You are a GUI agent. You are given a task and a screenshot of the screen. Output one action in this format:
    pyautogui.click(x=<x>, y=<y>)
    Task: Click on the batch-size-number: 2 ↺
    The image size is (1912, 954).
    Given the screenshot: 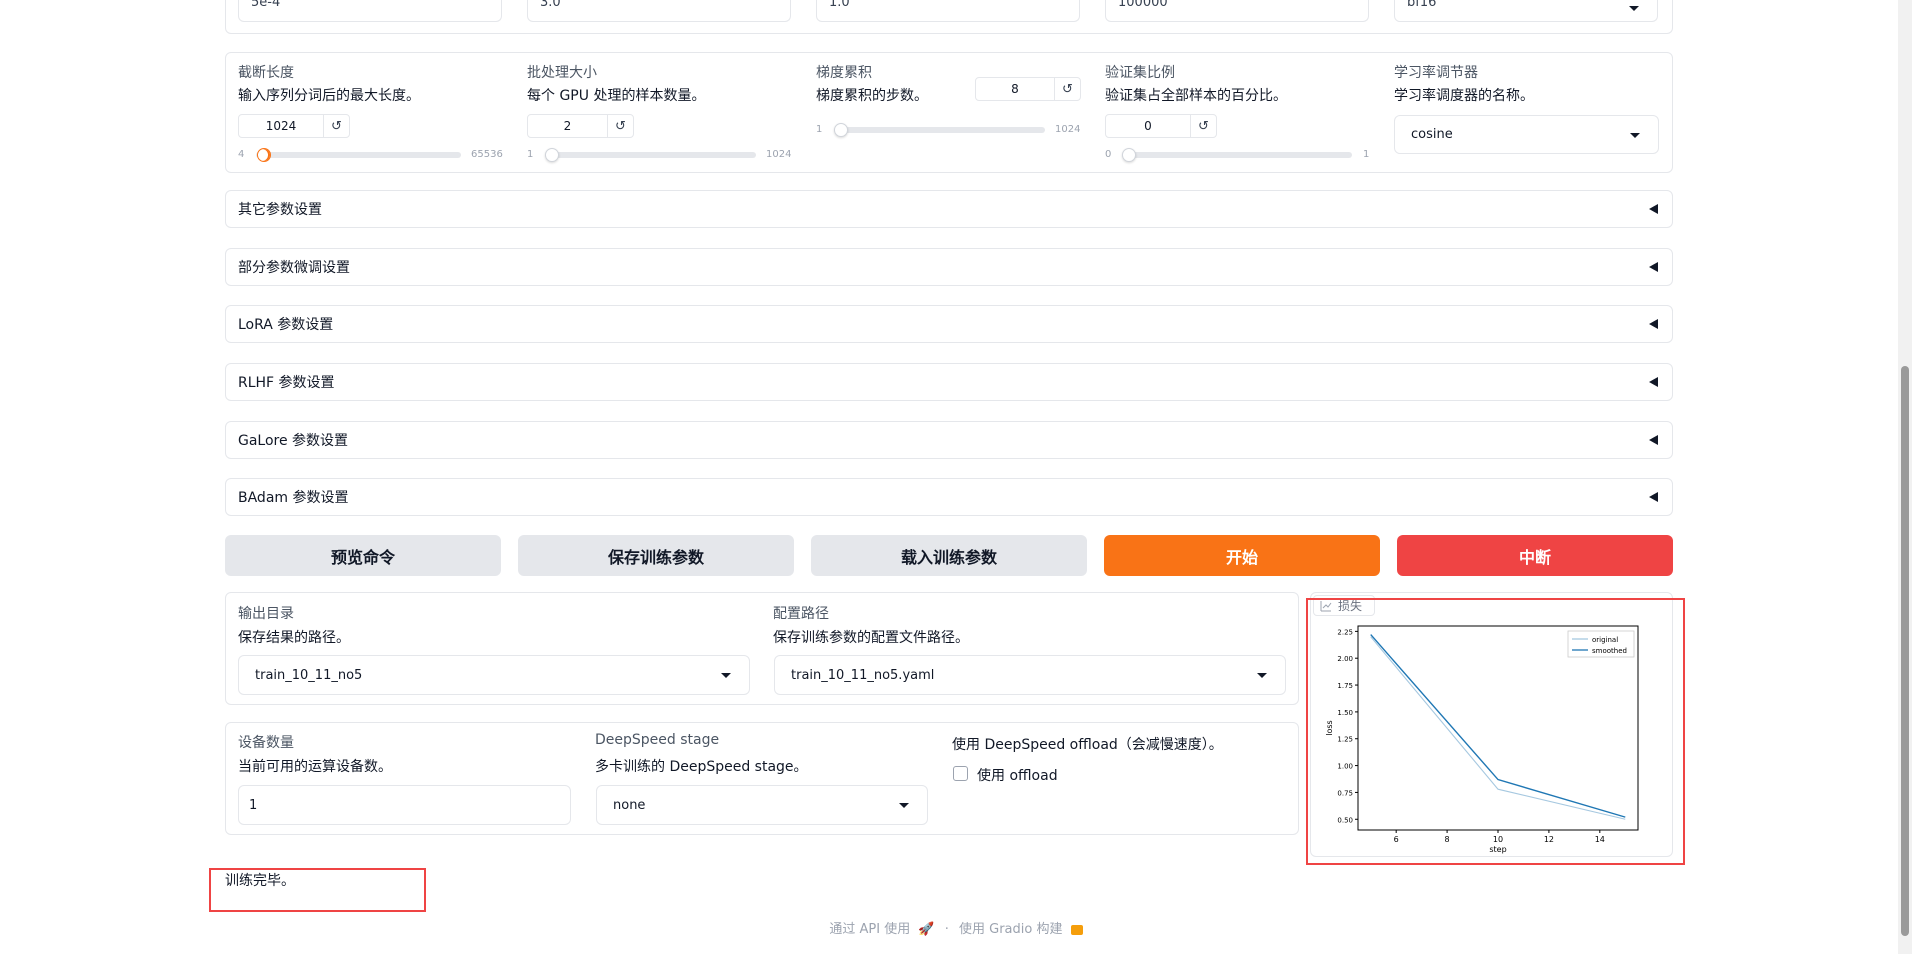 What is the action you would take?
    pyautogui.click(x=580, y=126)
    